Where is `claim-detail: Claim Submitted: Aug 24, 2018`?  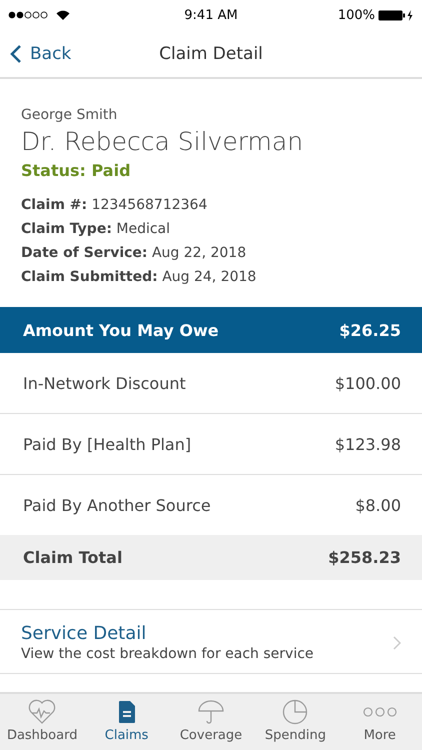 claim-detail: Claim Submitted: Aug 24, 2018 is located at coordinates (139, 277).